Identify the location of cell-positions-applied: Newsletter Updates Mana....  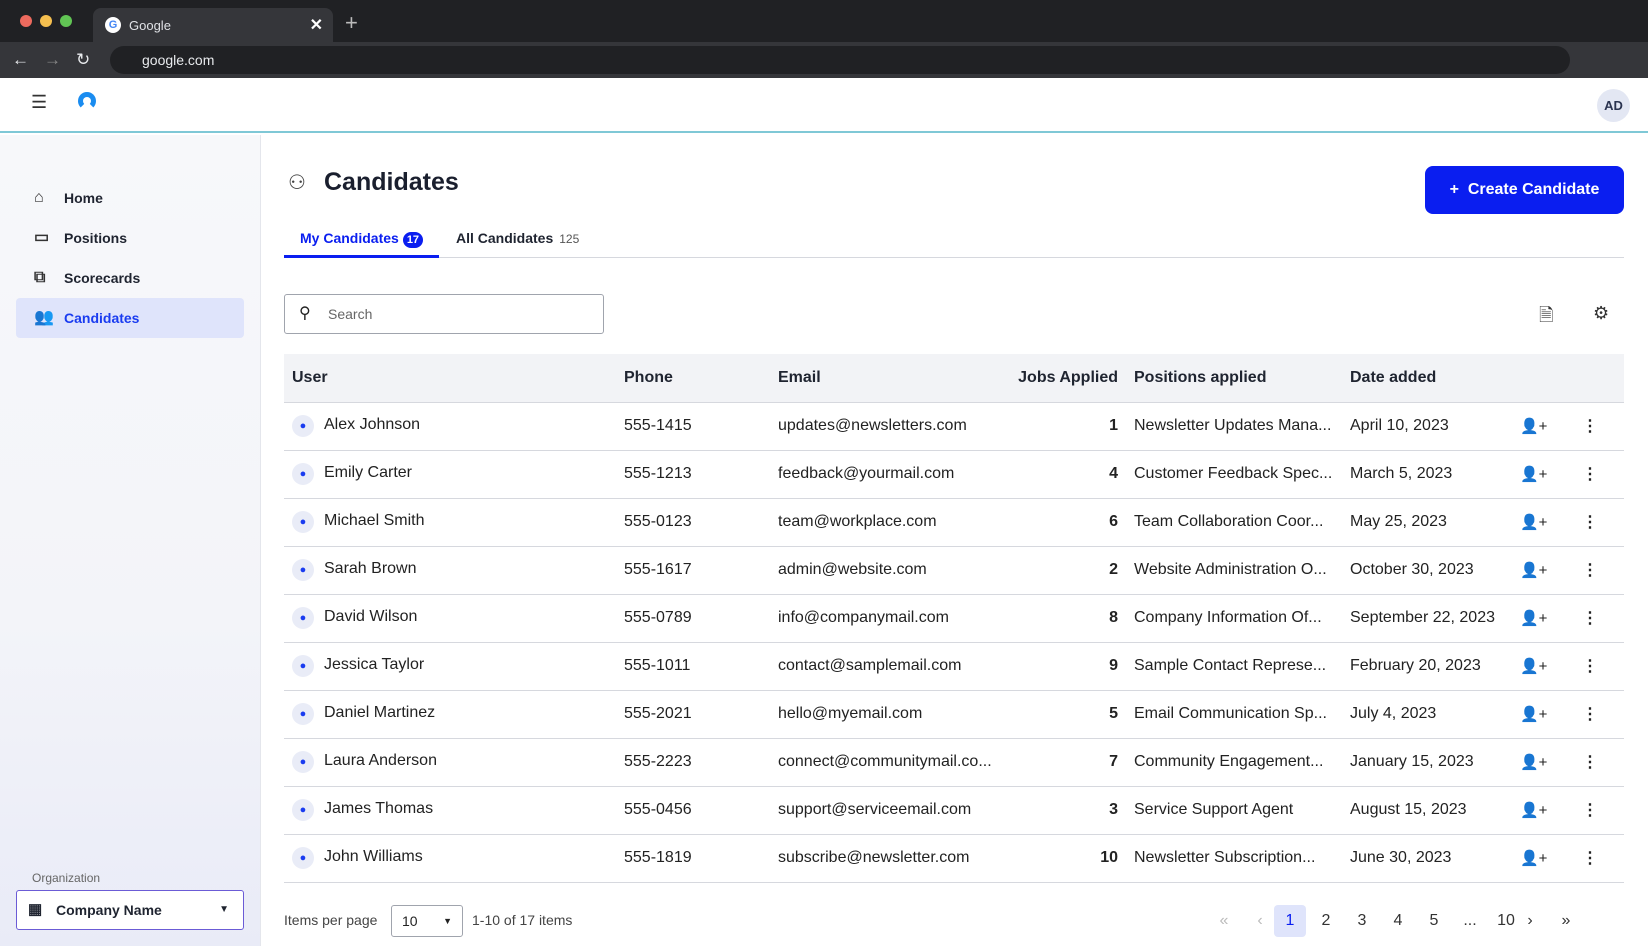
(1234, 426).